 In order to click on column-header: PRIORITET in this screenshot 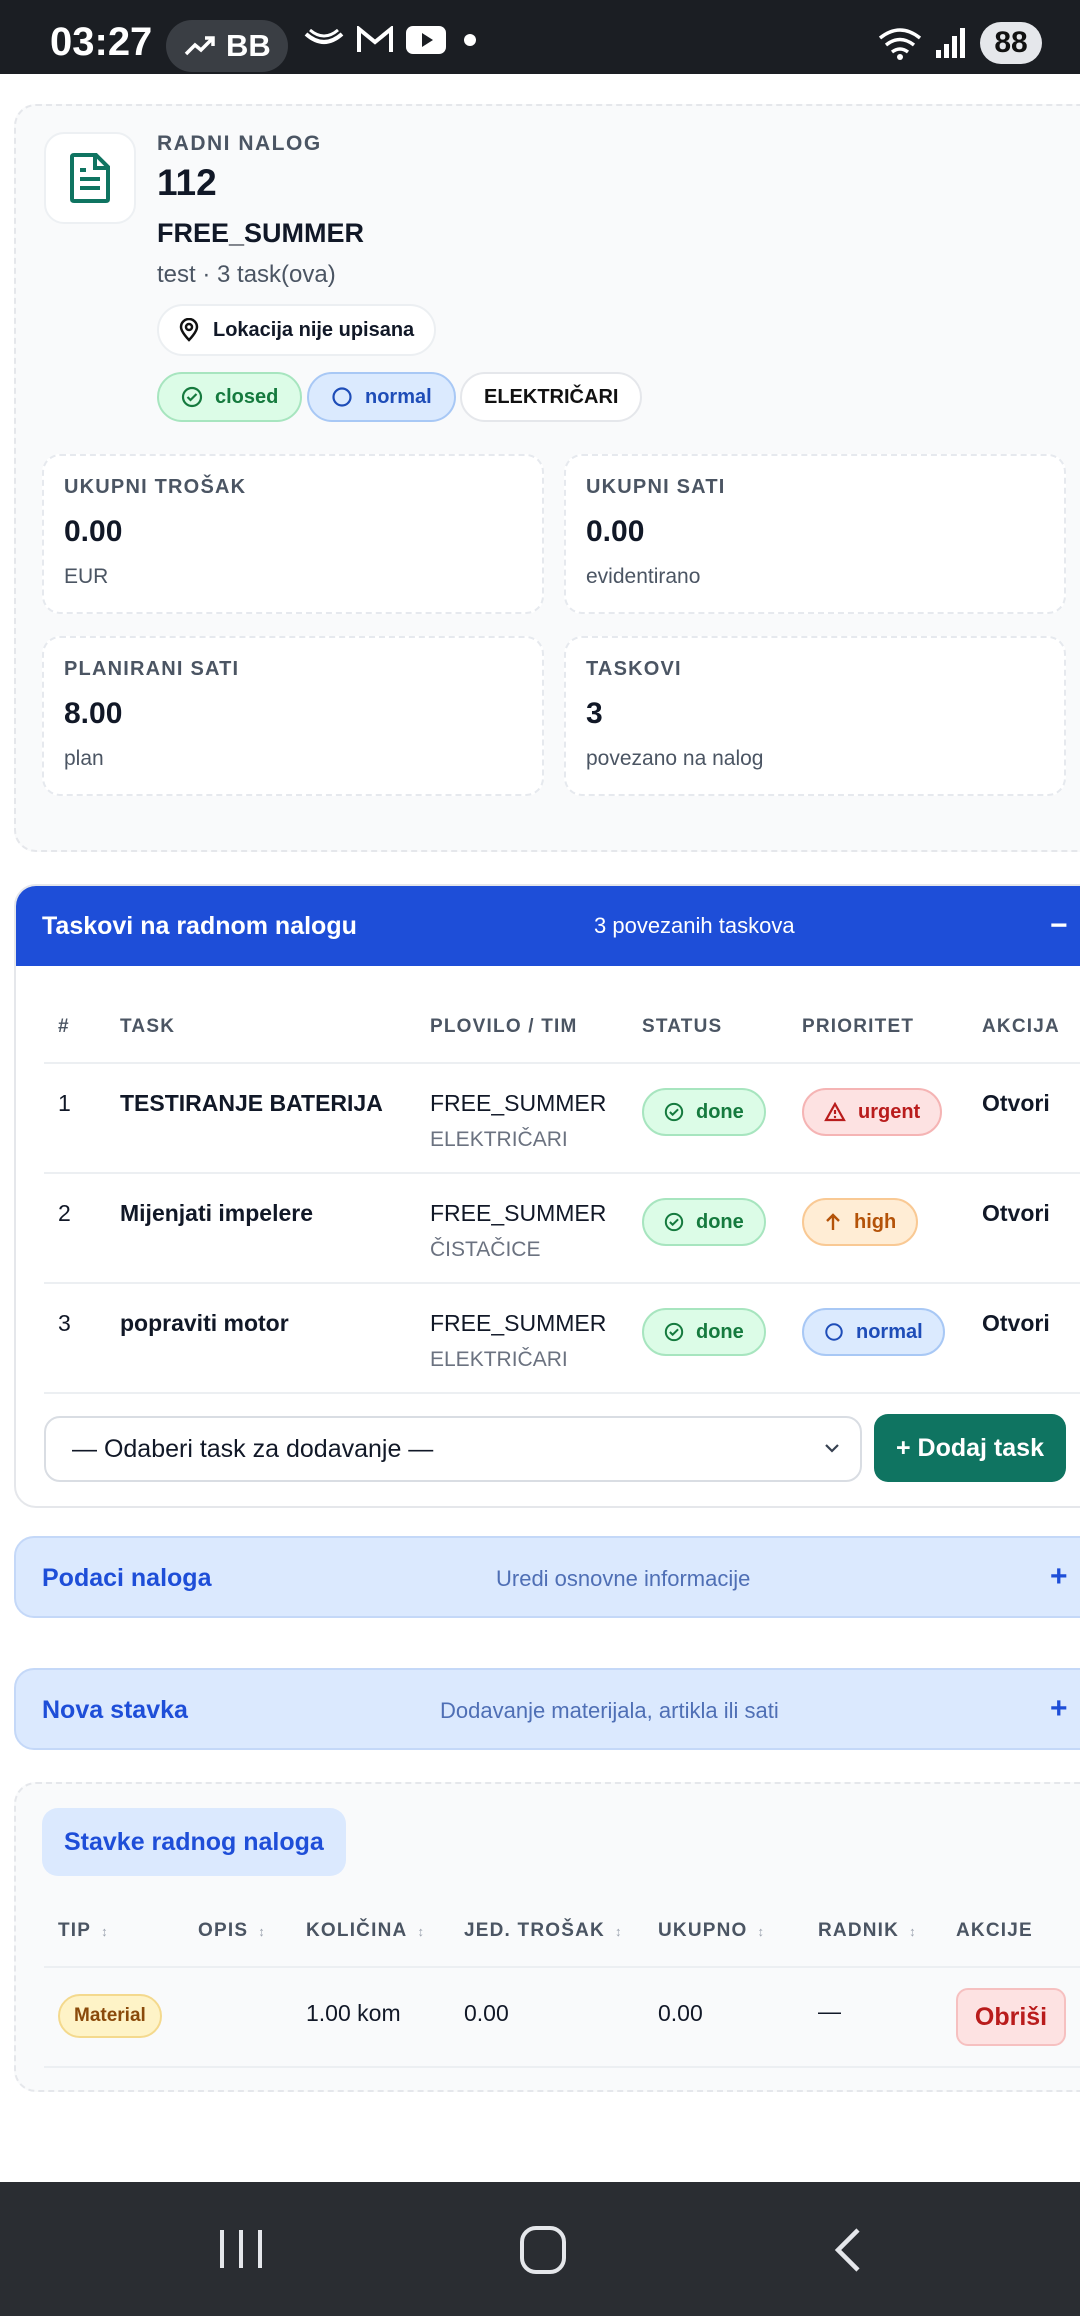, I will do `click(858, 1026)`.